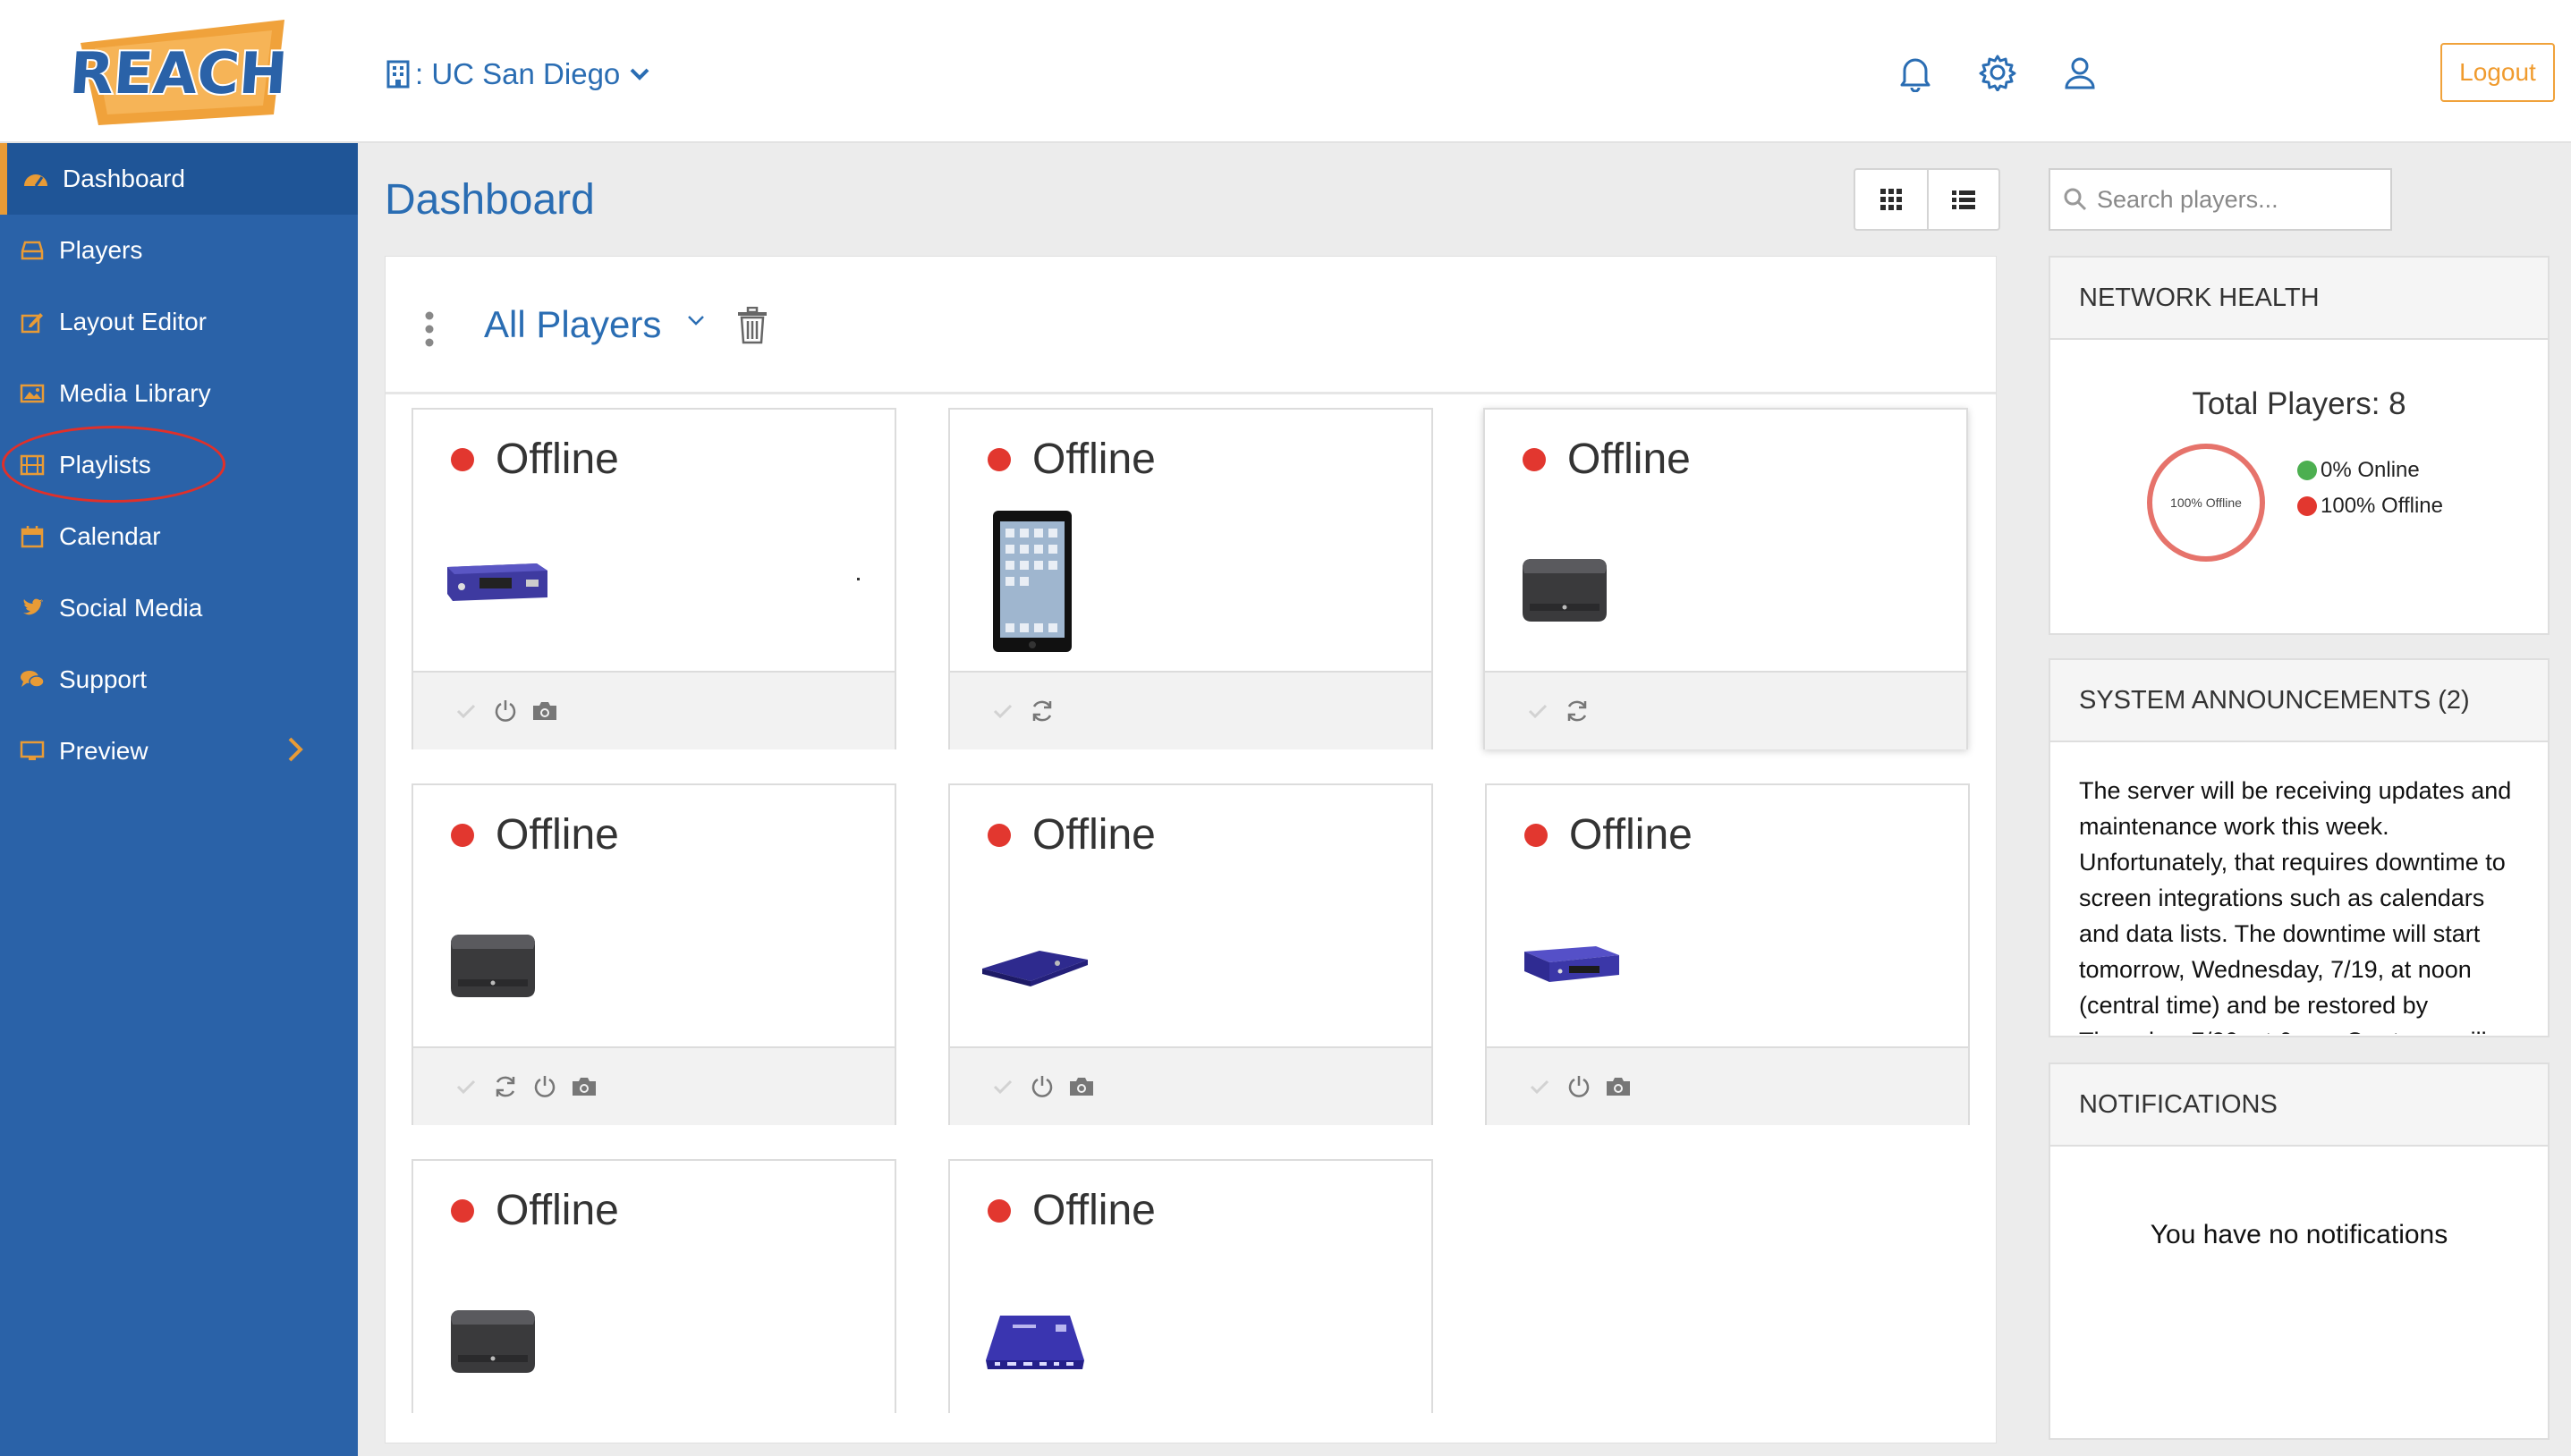 The height and width of the screenshot is (1456, 2571). What do you see at coordinates (858, 579) in the screenshot?
I see `stray-dot` at bounding box center [858, 579].